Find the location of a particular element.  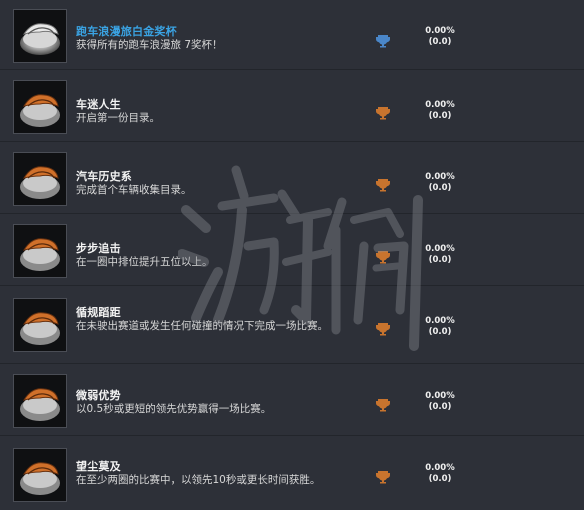

trophy-description: 在至少两圈的比赛中，以领先10秒或更长时间获胜。 is located at coordinates (198, 480).